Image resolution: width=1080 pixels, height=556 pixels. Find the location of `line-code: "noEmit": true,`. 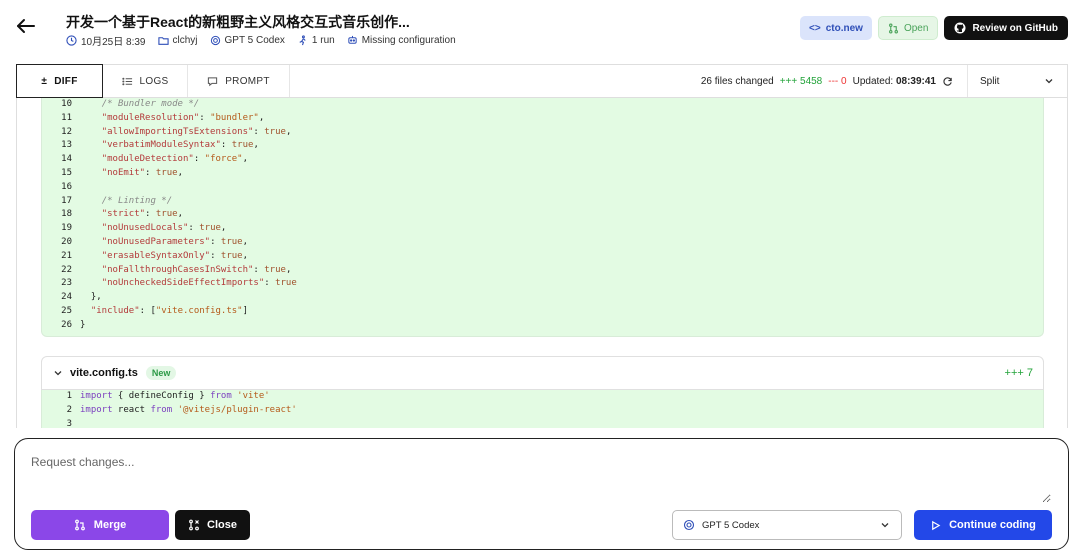

line-code: "noEmit": true, is located at coordinates (142, 172).